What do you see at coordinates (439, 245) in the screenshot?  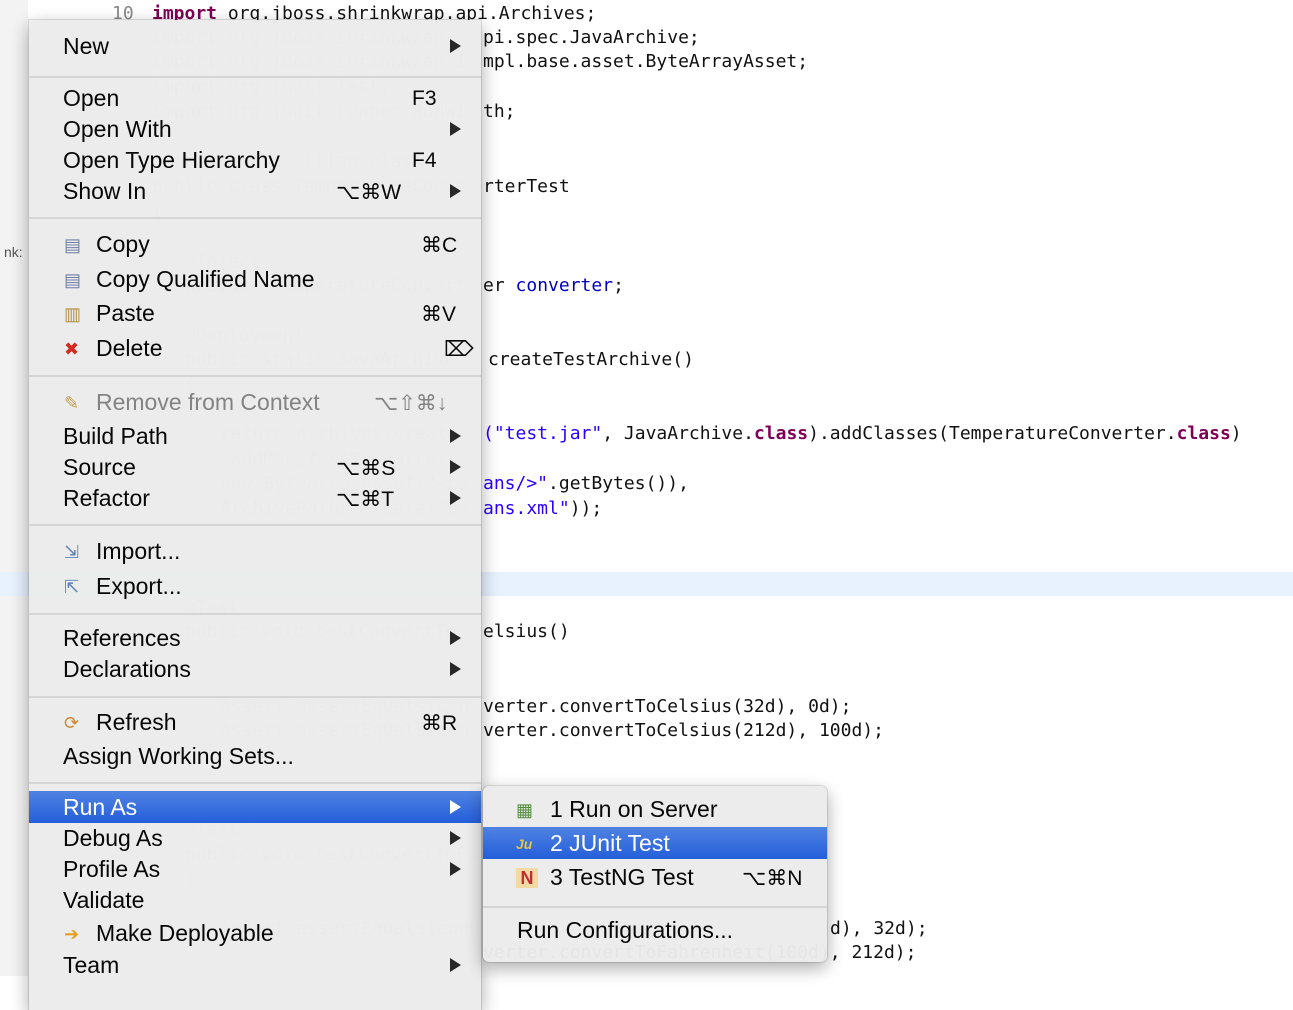 I see `menu-shortcut: ⌘C` at bounding box center [439, 245].